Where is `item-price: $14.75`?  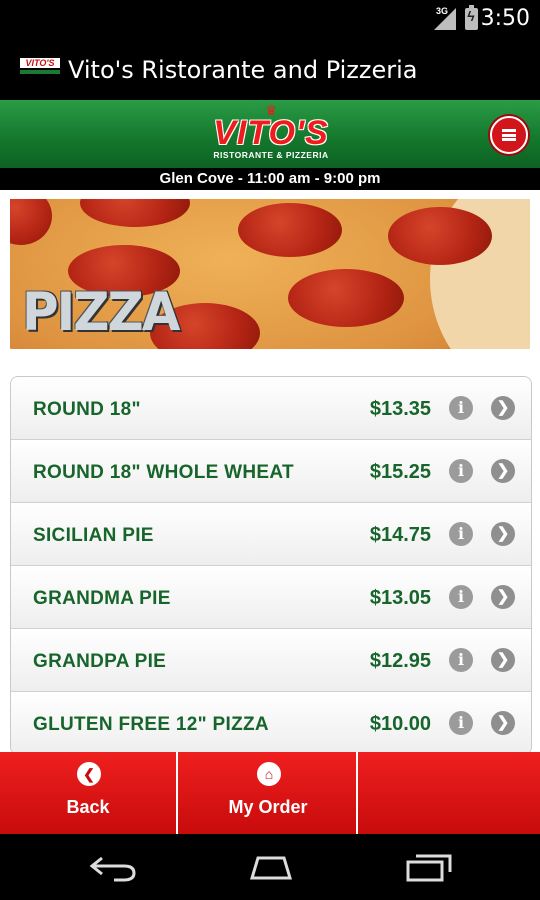 item-price: $14.75 is located at coordinates (400, 535).